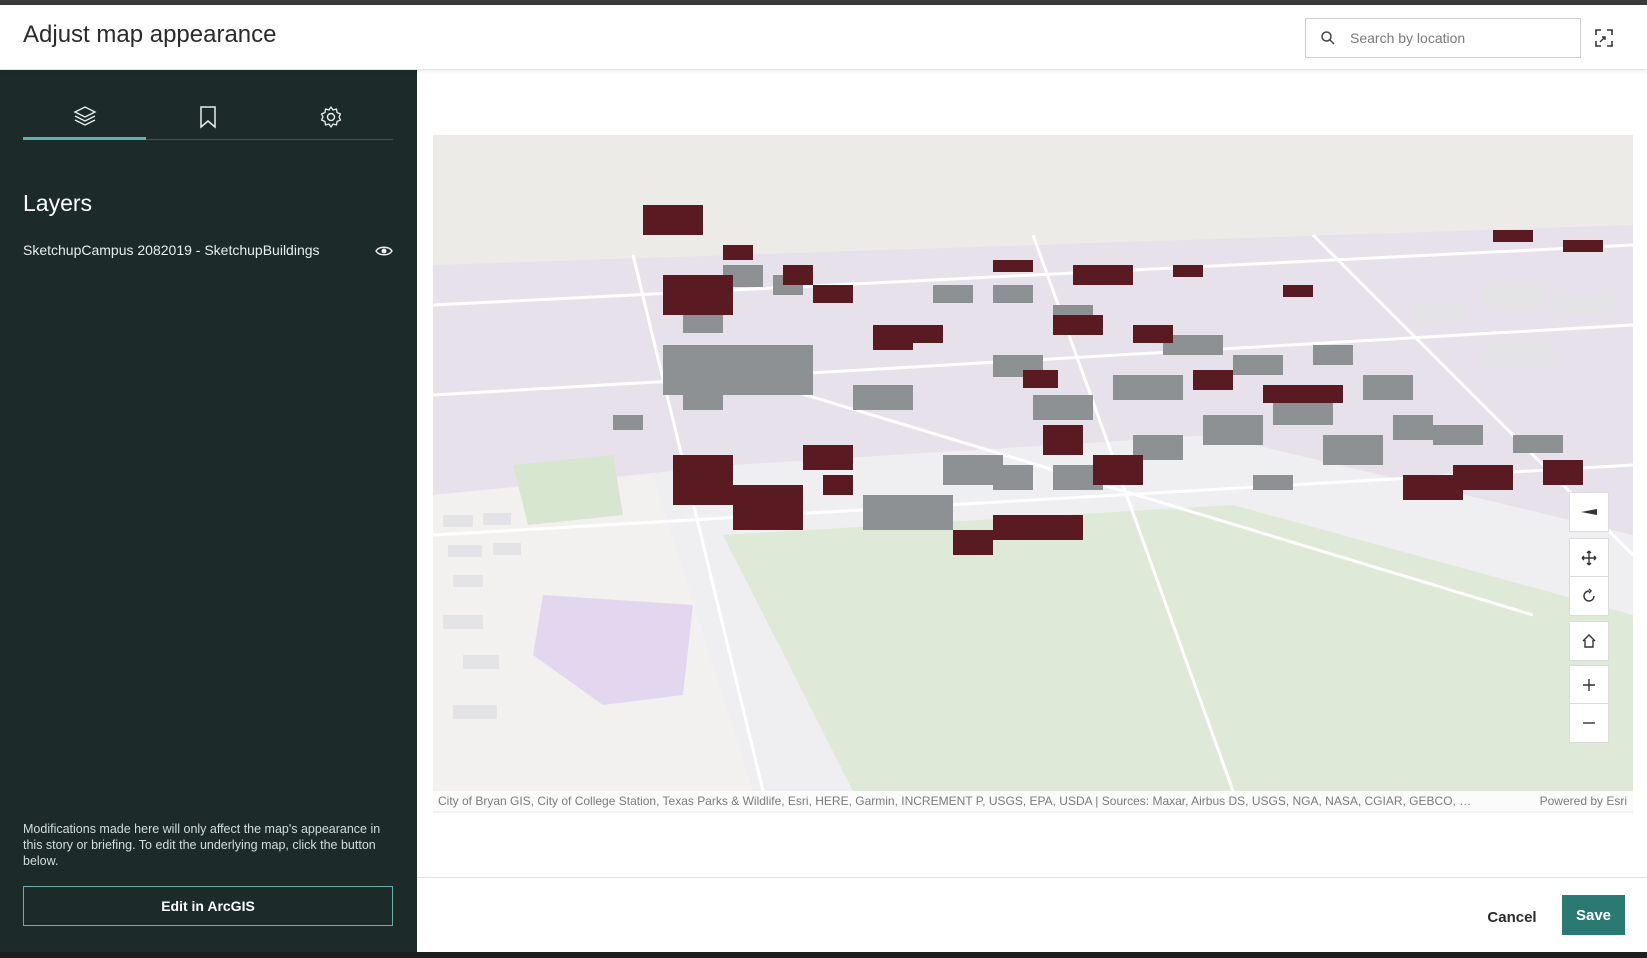 The height and width of the screenshot is (958, 1647). I want to click on home-button, so click(1589, 641).